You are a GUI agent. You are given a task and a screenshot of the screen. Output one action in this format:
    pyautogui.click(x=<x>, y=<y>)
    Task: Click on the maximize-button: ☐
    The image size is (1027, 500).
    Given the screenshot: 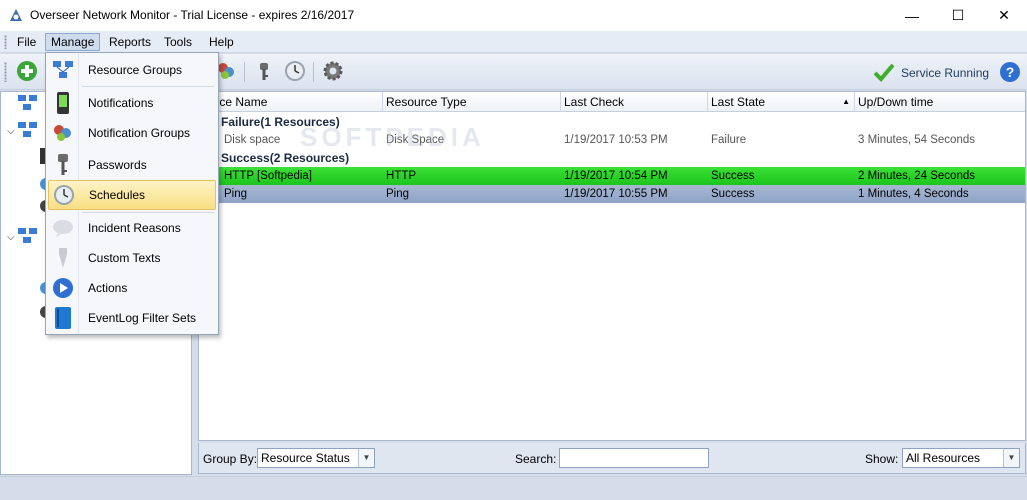 What is the action you would take?
    pyautogui.click(x=958, y=15)
    